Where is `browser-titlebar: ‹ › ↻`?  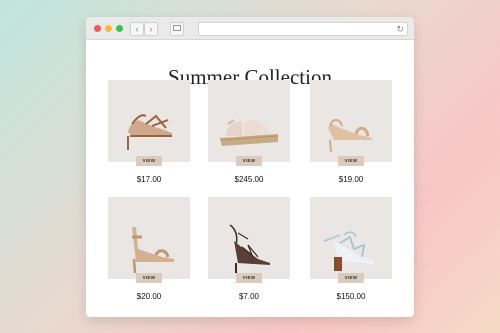 browser-titlebar: ‹ › ↻ is located at coordinates (250, 28).